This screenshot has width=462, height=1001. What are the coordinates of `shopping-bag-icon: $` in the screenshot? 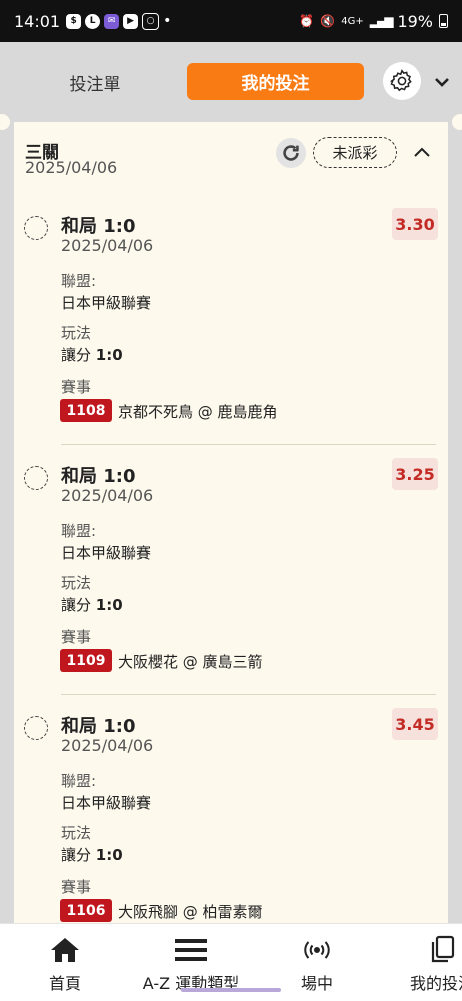 It's located at (74, 21).